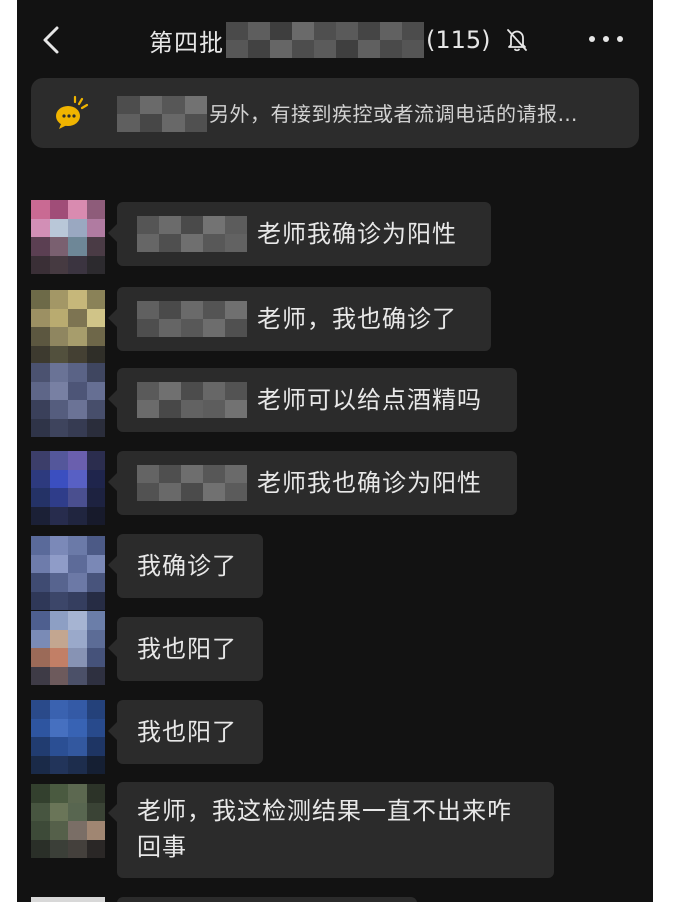 Image resolution: width=683 pixels, height=902 pixels. I want to click on message-text-line-2: 回事, so click(162, 847).